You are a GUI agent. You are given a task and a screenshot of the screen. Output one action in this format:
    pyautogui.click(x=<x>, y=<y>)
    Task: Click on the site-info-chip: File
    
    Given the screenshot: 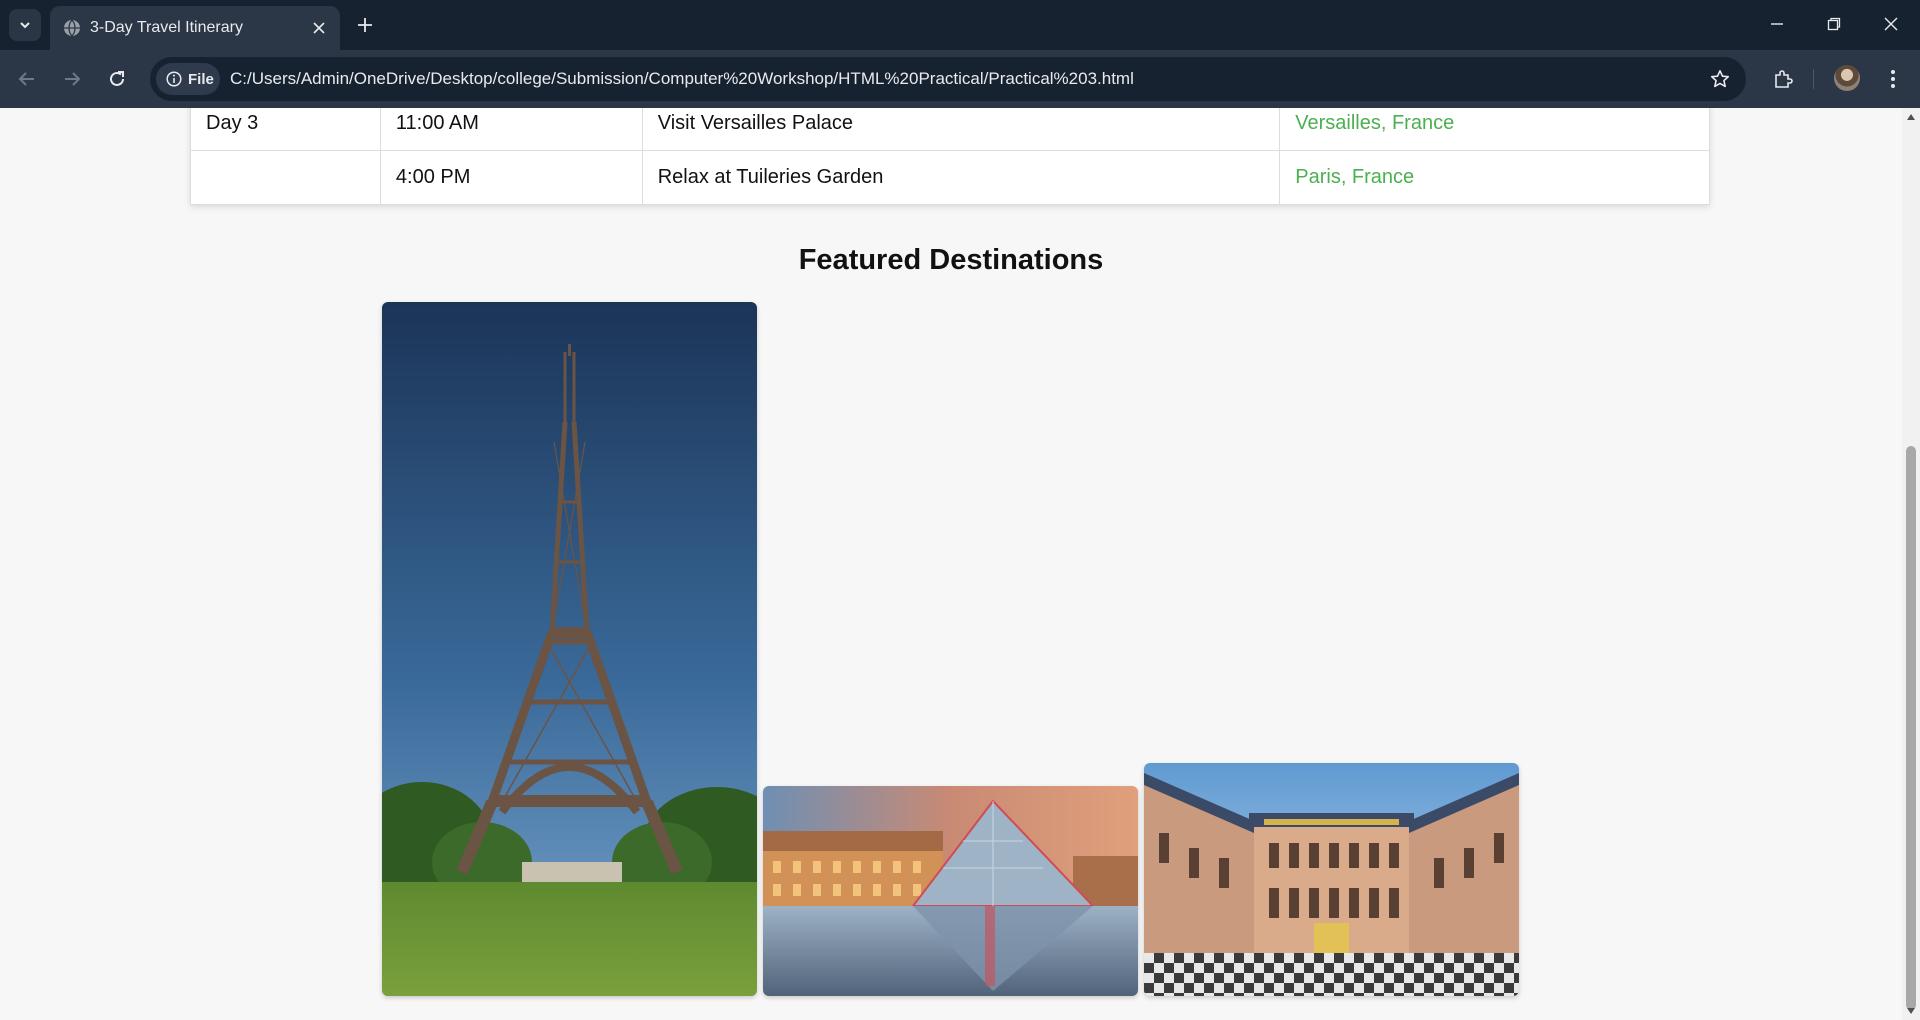 What is the action you would take?
    pyautogui.click(x=188, y=79)
    